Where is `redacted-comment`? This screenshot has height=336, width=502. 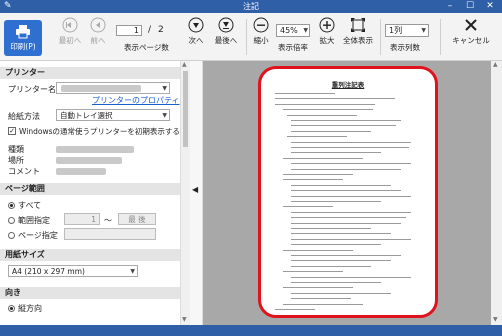
redacted-comment is located at coordinates (81, 171).